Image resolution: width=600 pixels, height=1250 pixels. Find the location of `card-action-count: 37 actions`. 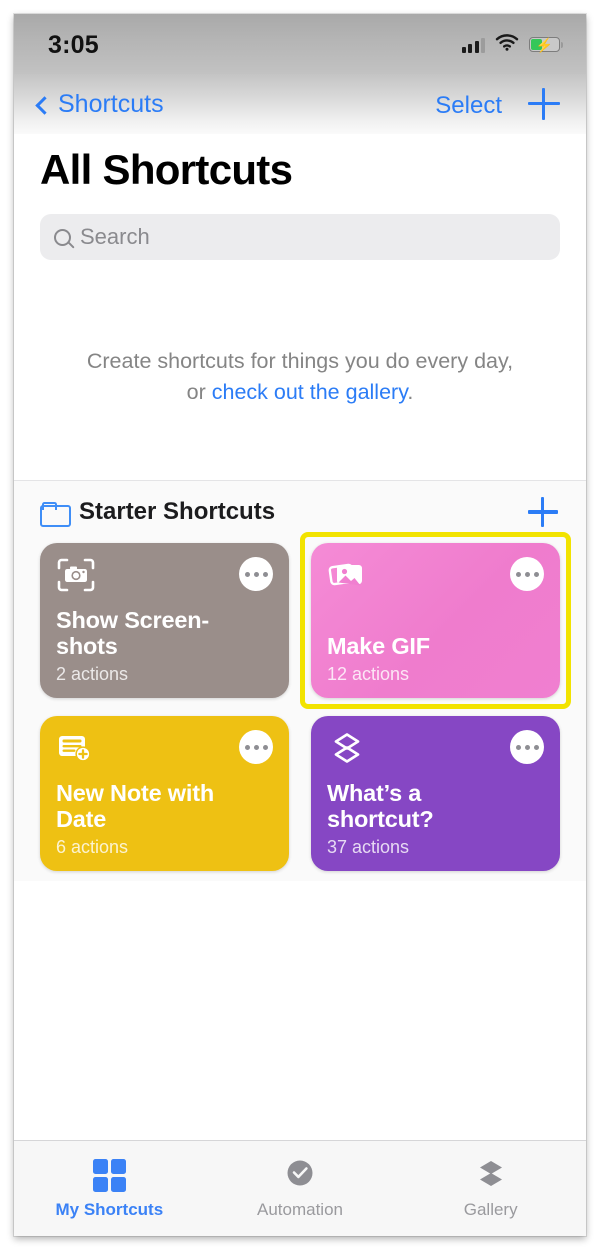

card-action-count: 37 actions is located at coordinates (368, 847).